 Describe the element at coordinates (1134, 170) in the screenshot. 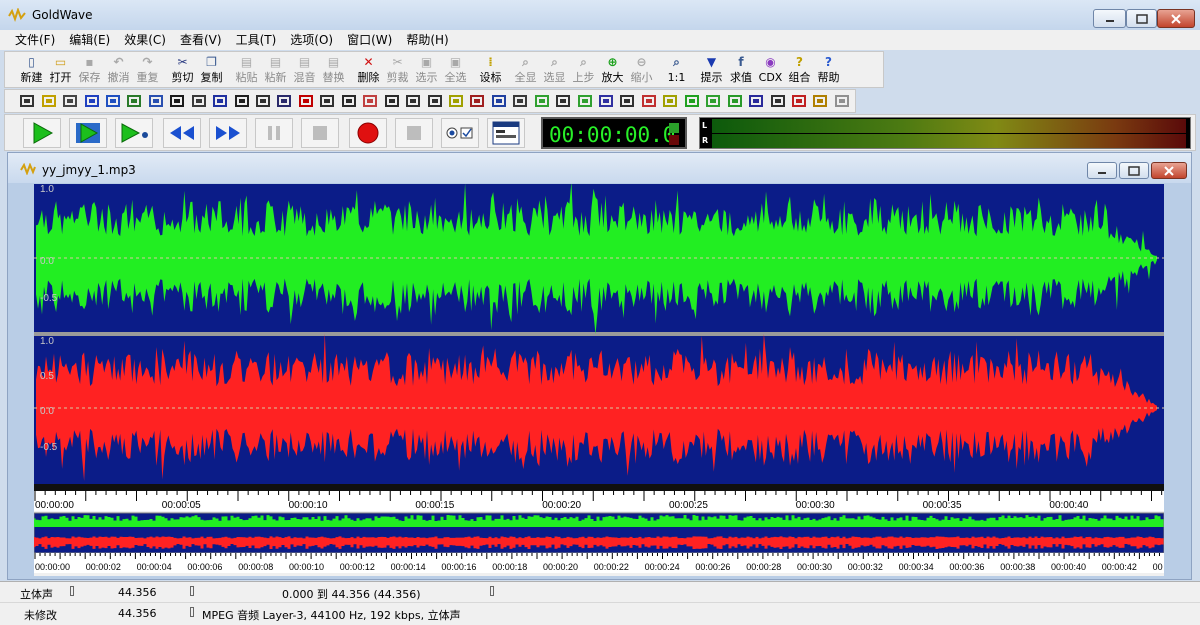

I see `doc-restore-button` at that location.